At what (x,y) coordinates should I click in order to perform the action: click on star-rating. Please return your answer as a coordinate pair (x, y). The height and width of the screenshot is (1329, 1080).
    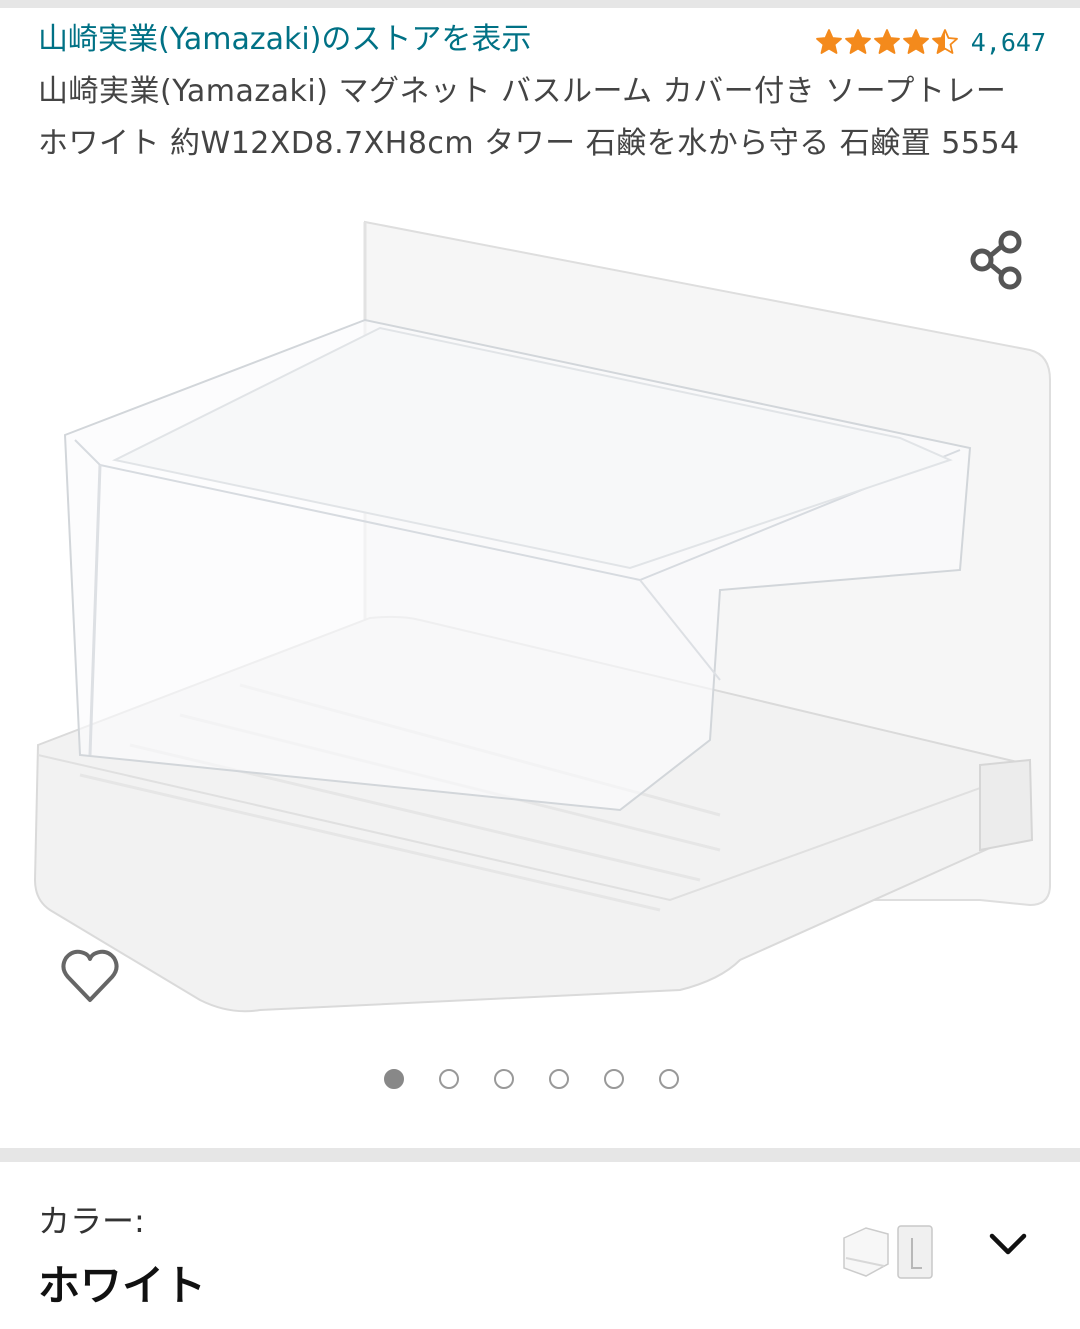
    Looking at the image, I should click on (887, 42).